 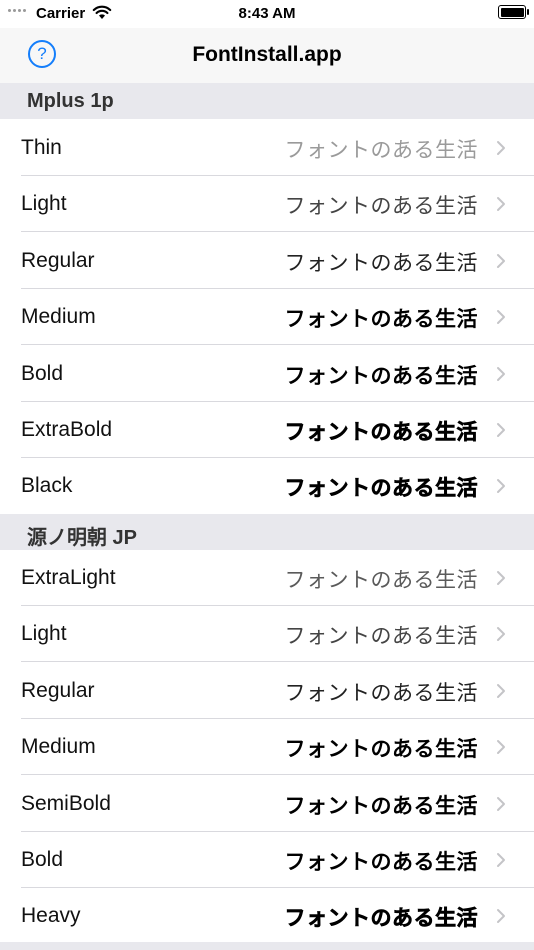 What do you see at coordinates (51, 916) in the screenshot?
I see `font-weight-name: Heavy` at bounding box center [51, 916].